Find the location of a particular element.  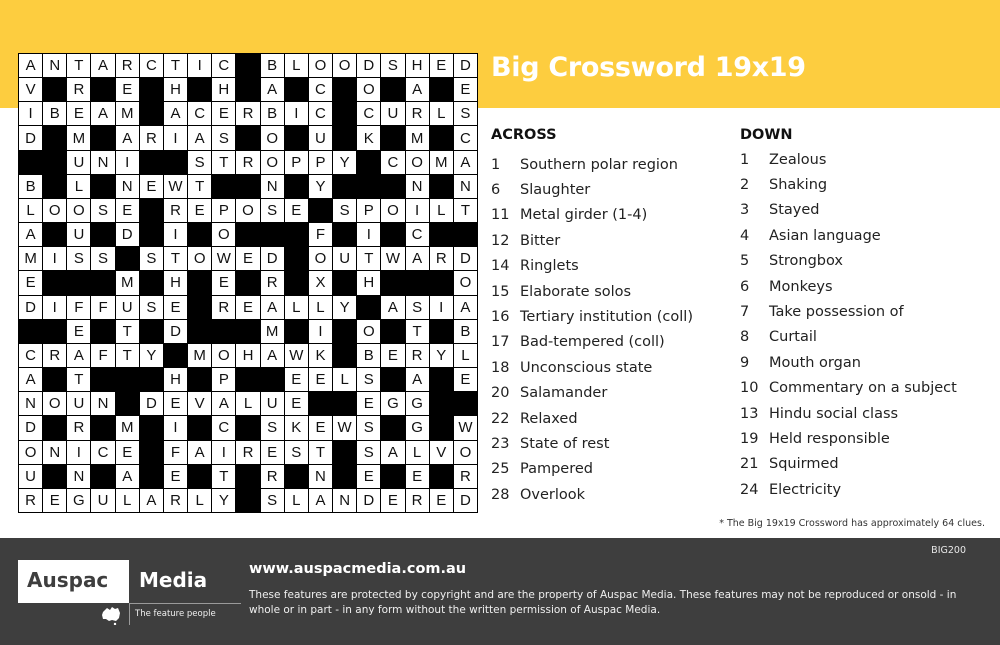

grid-cell: B is located at coordinates (465, 331).